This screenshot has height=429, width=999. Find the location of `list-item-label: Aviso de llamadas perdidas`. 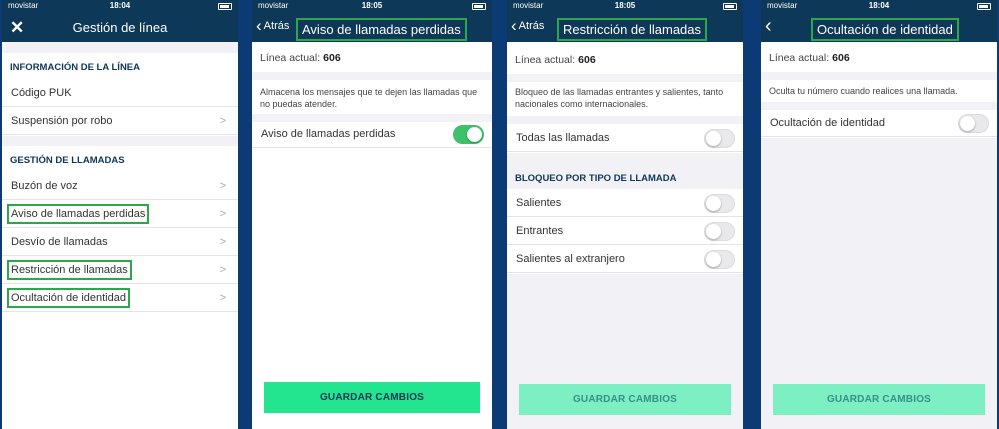

list-item-label: Aviso de llamadas perdidas is located at coordinates (78, 213).